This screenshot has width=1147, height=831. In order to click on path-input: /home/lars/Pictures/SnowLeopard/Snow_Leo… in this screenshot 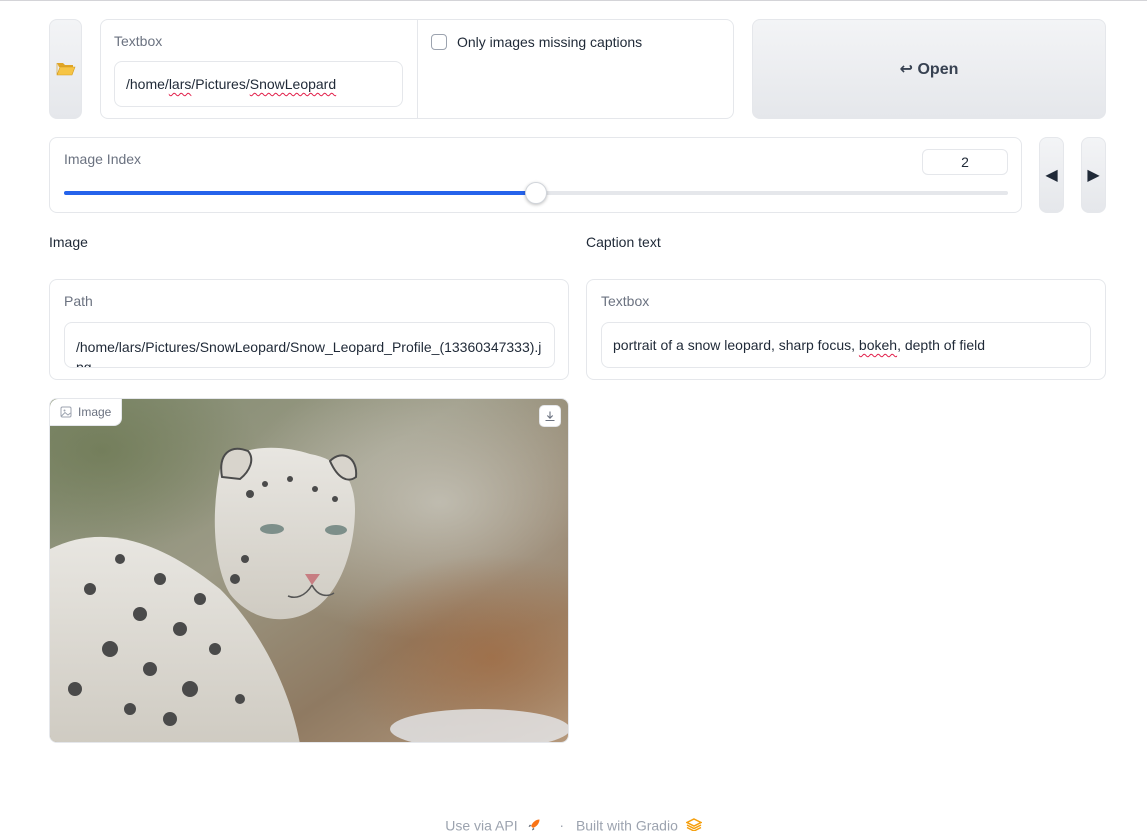, I will do `click(309, 345)`.